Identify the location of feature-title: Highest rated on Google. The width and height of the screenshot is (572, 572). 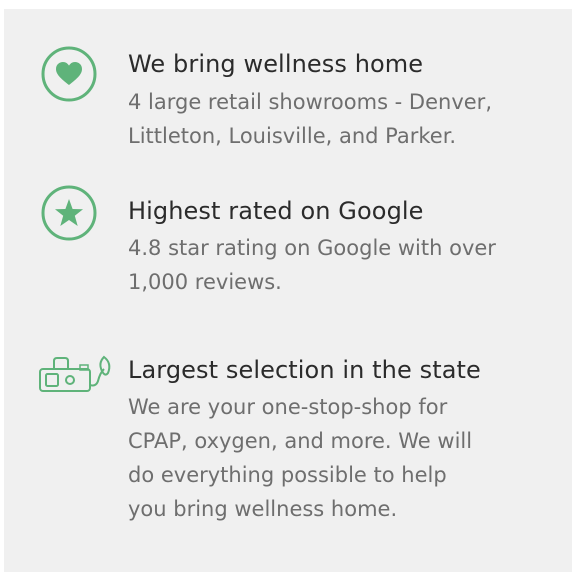
(276, 211).